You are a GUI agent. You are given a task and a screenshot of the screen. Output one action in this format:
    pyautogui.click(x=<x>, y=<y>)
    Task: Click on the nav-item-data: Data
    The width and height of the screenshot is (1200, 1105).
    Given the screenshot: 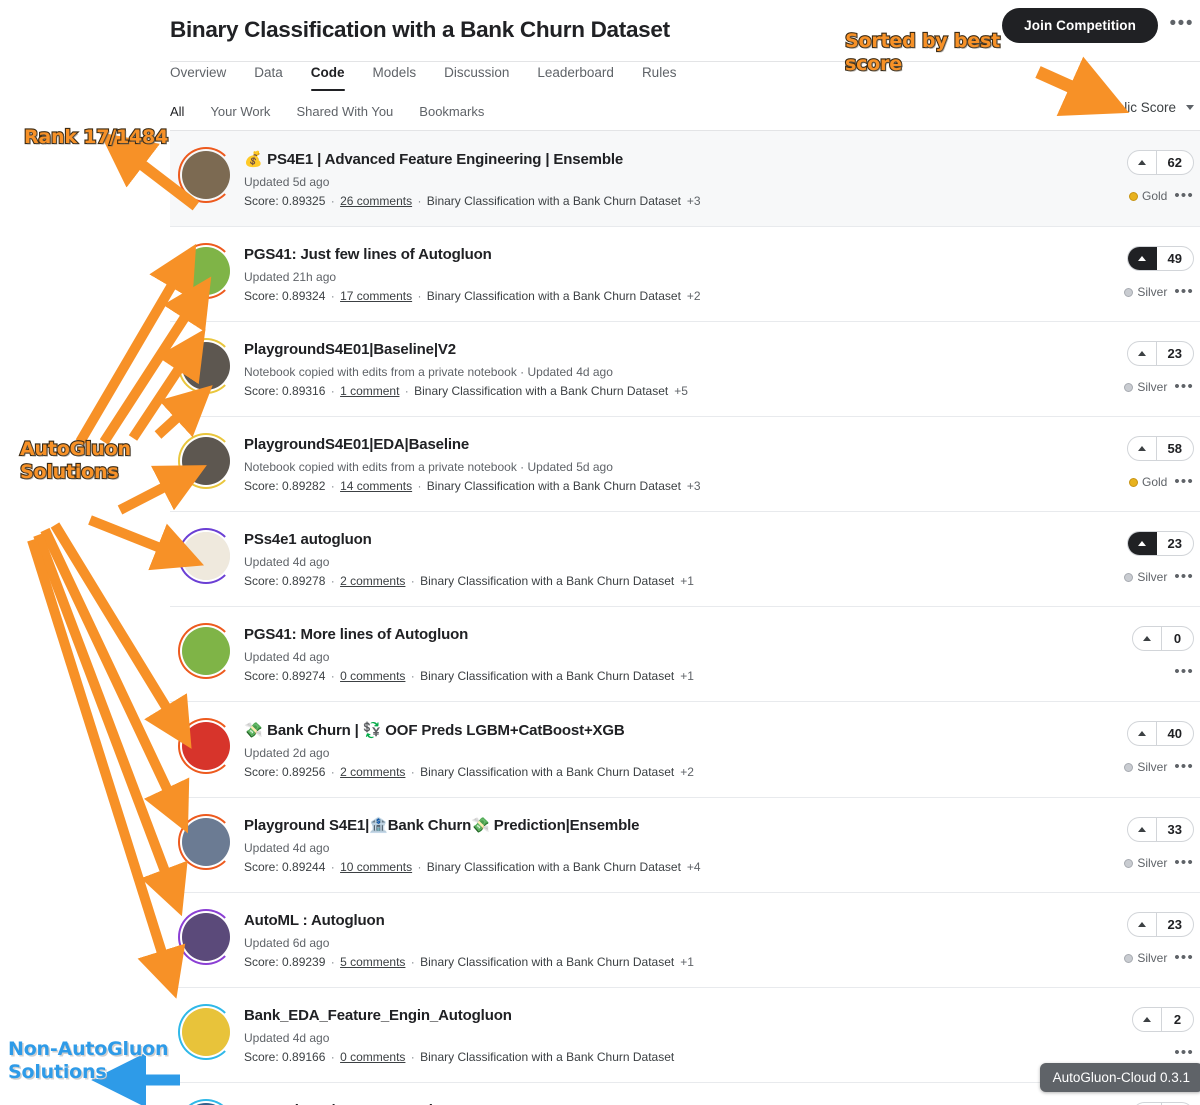 What is the action you would take?
    pyautogui.click(x=268, y=76)
    